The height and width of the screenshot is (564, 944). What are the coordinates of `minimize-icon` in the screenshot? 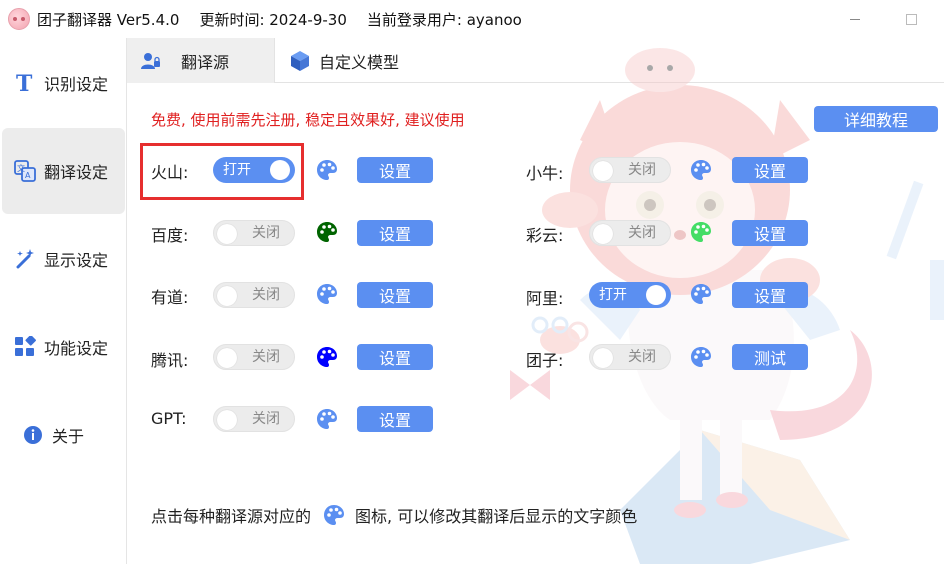 It's located at (855, 19).